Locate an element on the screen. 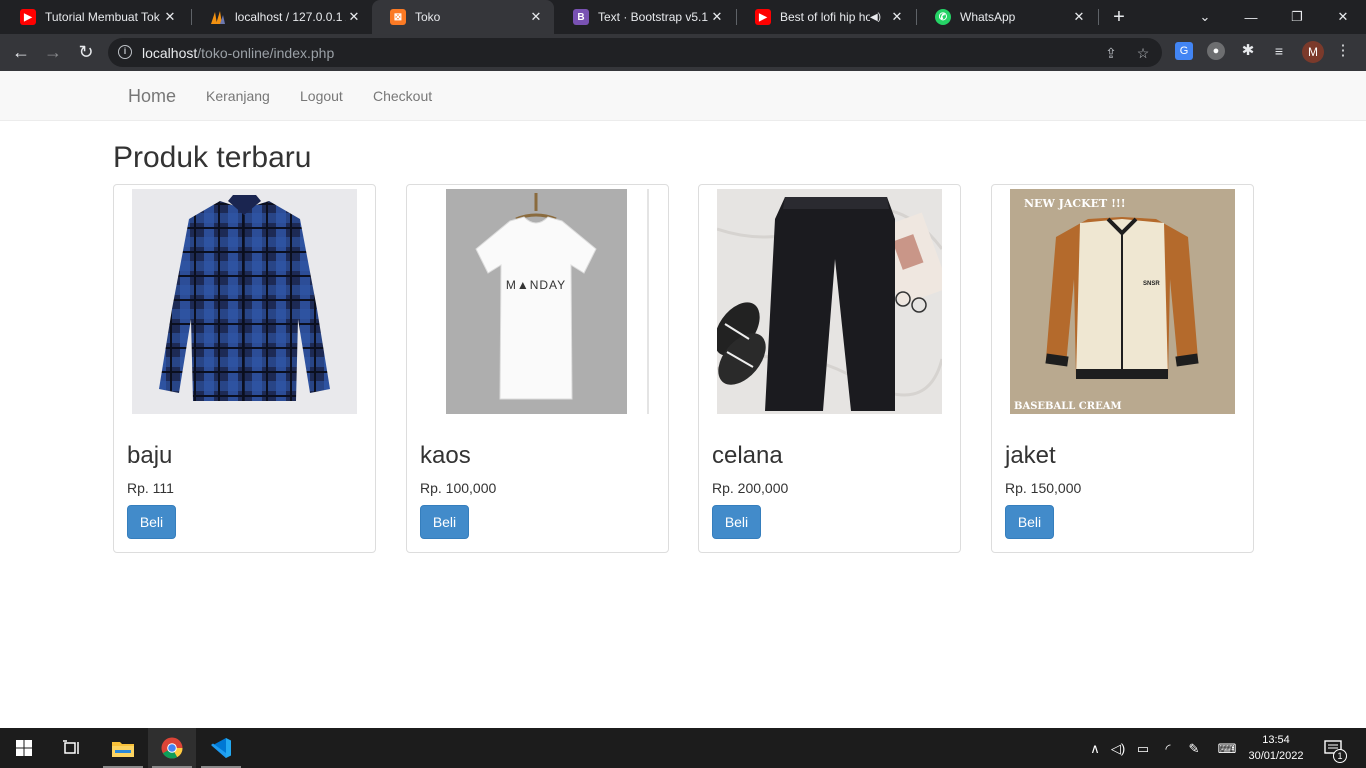 This screenshot has width=1366, height=768. product-price: Rp. 150,000 is located at coordinates (1043, 488).